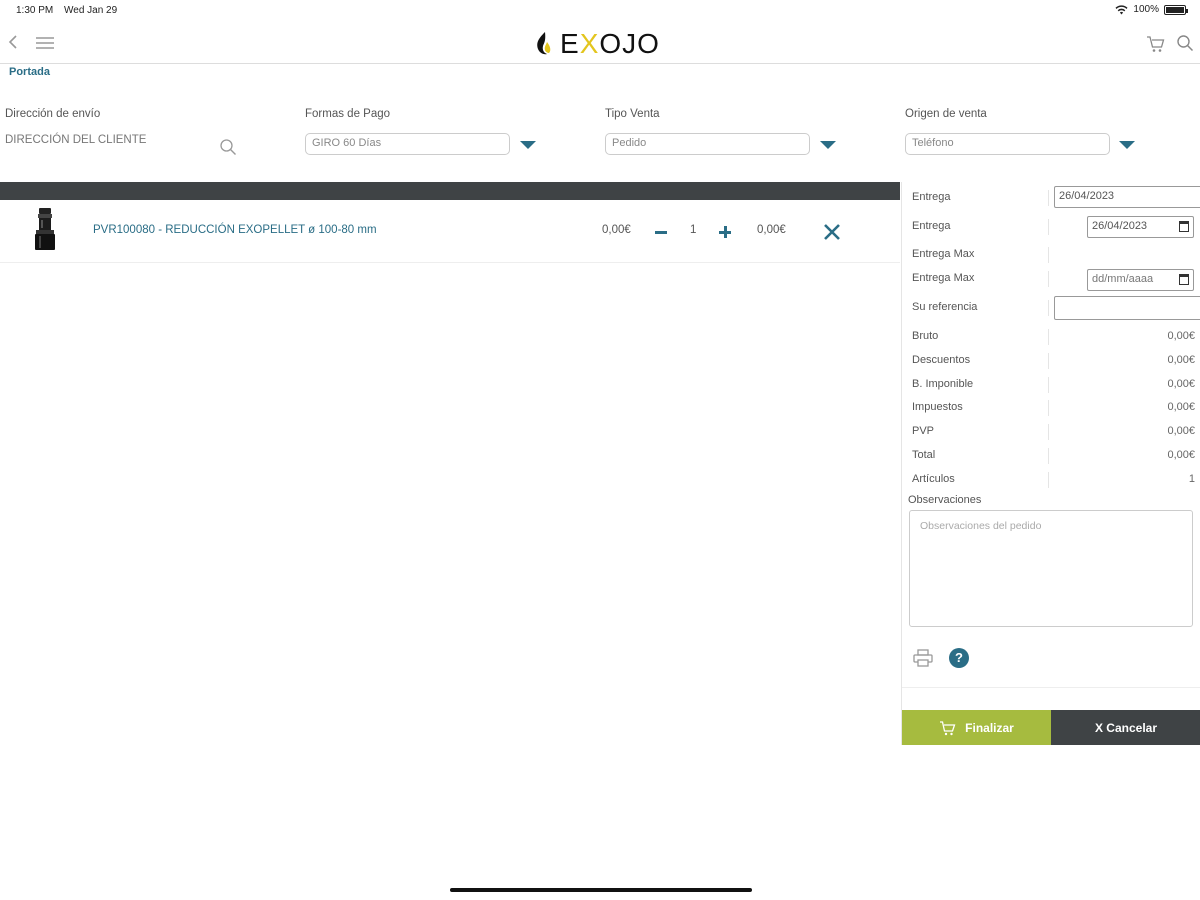  Describe the element at coordinates (1051, 456) in the screenshot. I see `totals-row: Total 0,00€` at that location.